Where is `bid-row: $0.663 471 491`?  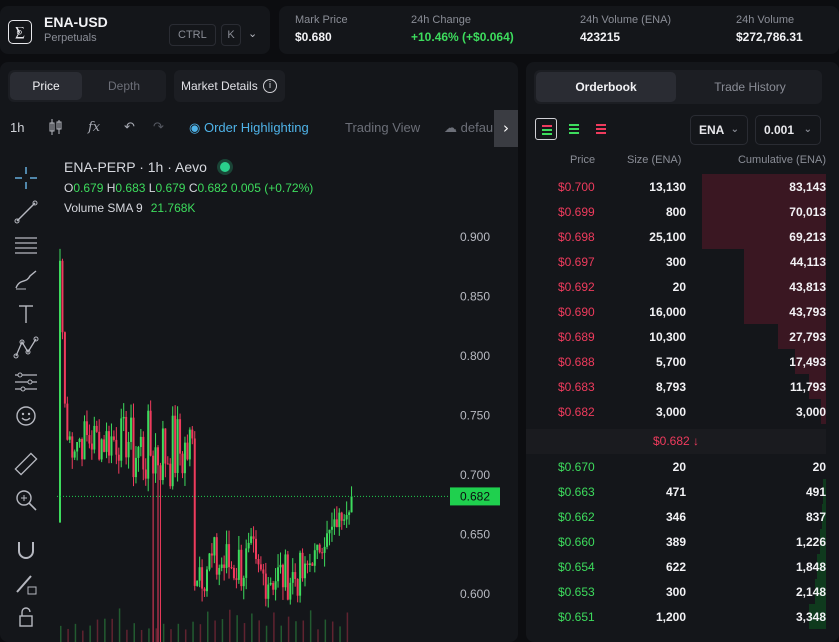 bid-row: $0.663 471 491 is located at coordinates (682, 491).